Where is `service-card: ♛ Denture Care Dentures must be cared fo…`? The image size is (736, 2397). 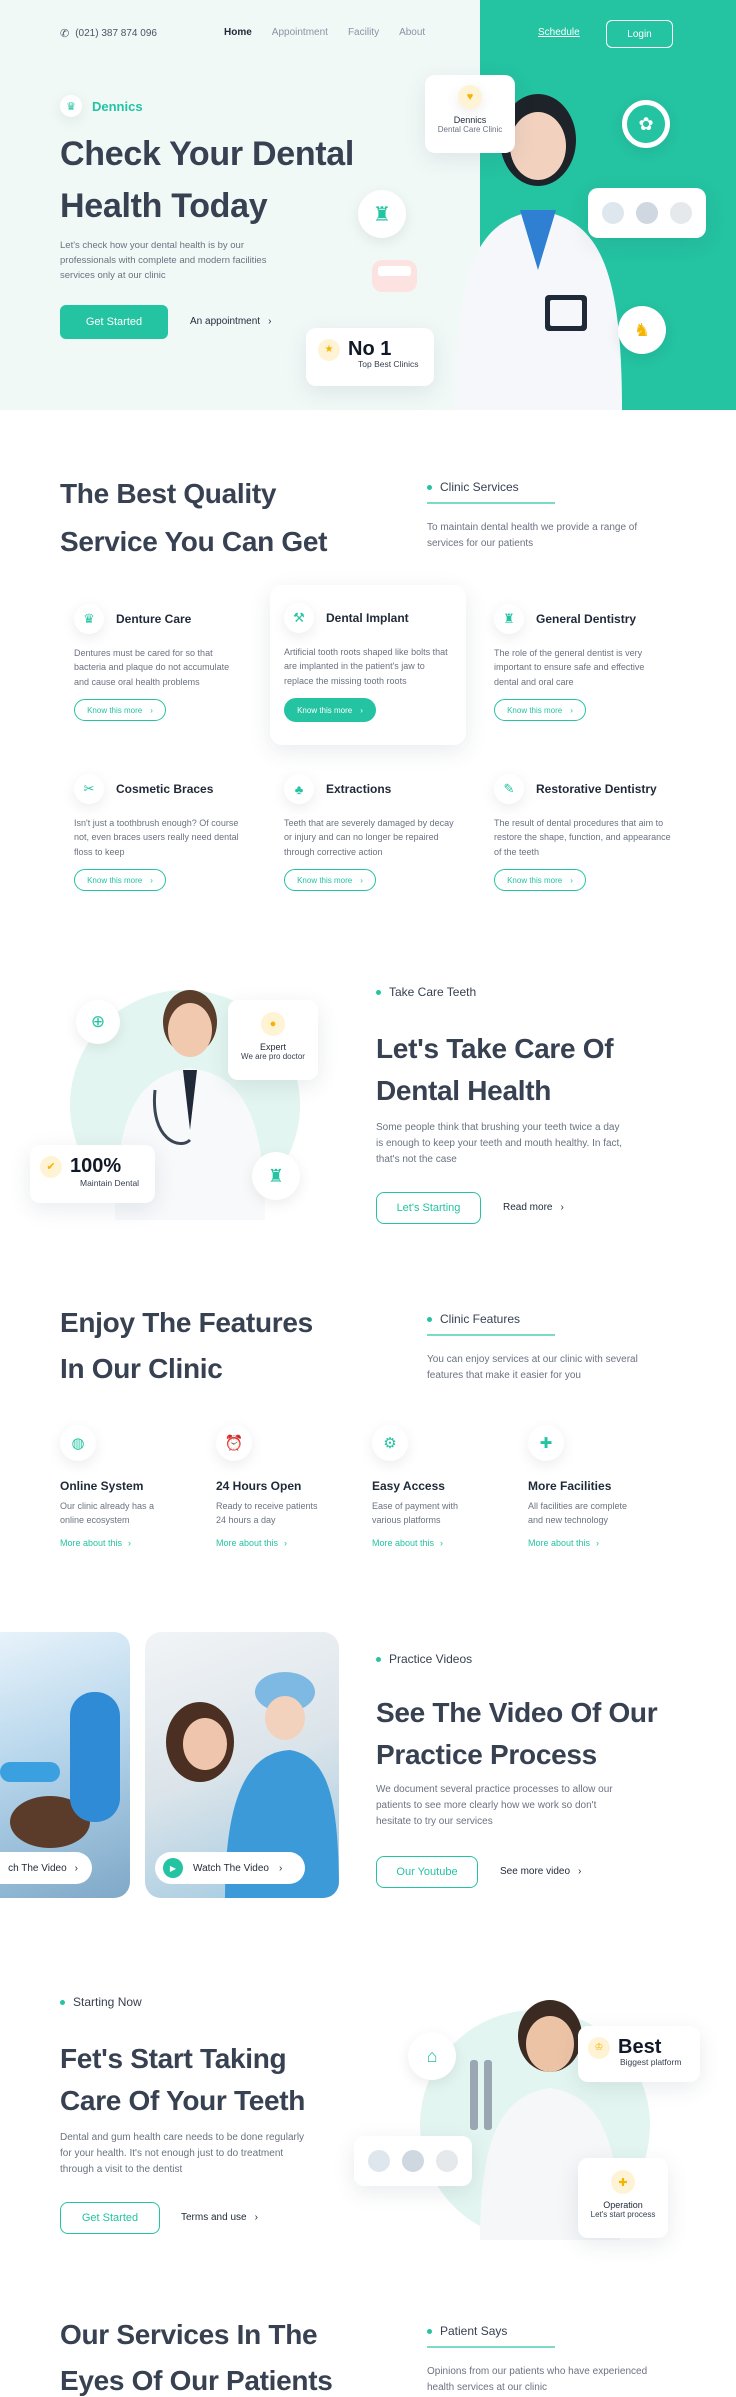 service-card: ♛ Denture Care Dentures must be cared fo… is located at coordinates (160, 660).